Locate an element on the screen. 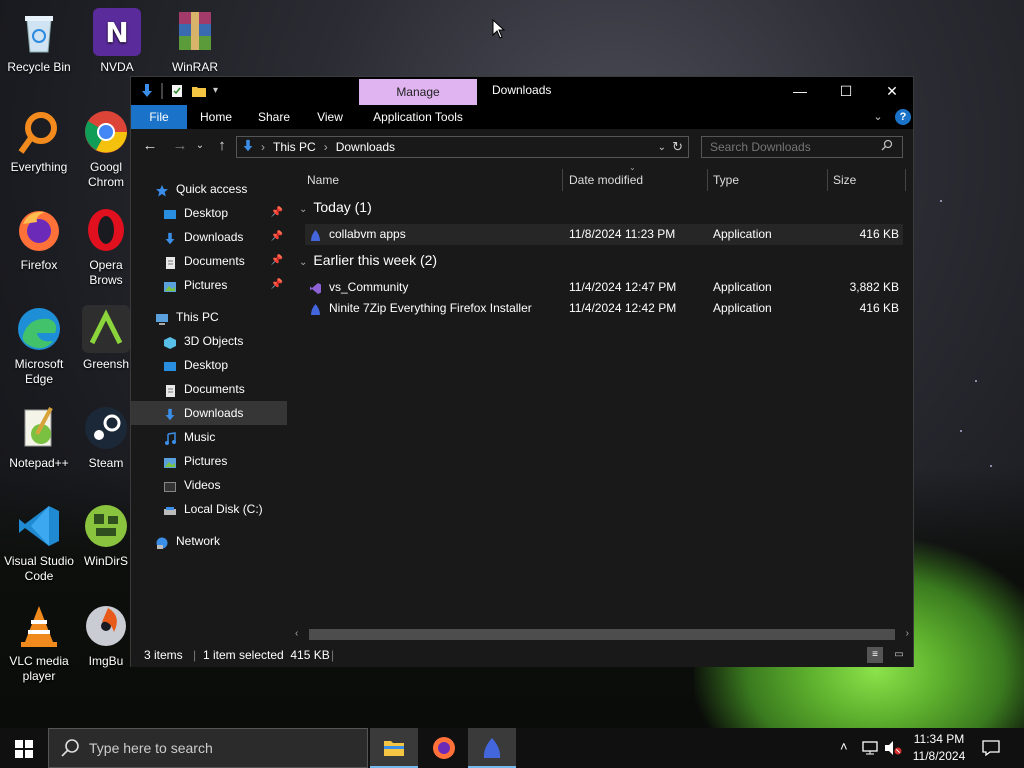 This screenshot has height=768, width=1024. taskbar-search-box: Type here to search is located at coordinates (208, 748).